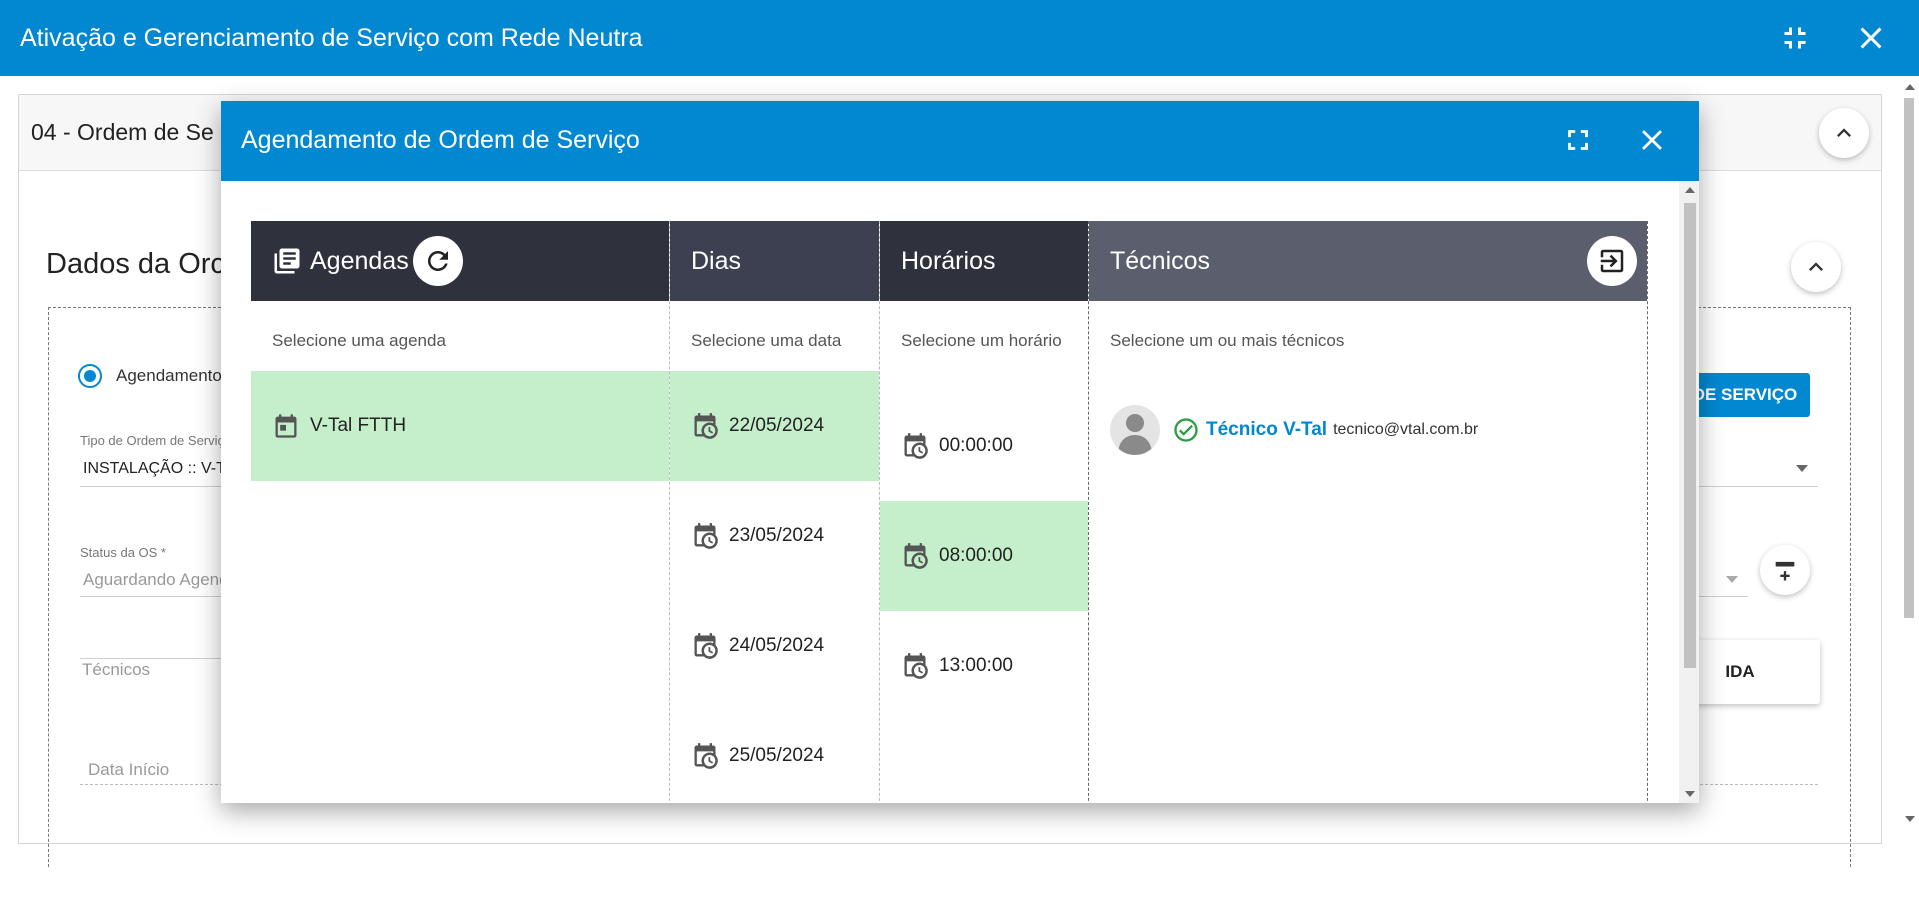  What do you see at coordinates (122, 132) in the screenshot?
I see `section-header-title: 04 - Ordem de Se` at bounding box center [122, 132].